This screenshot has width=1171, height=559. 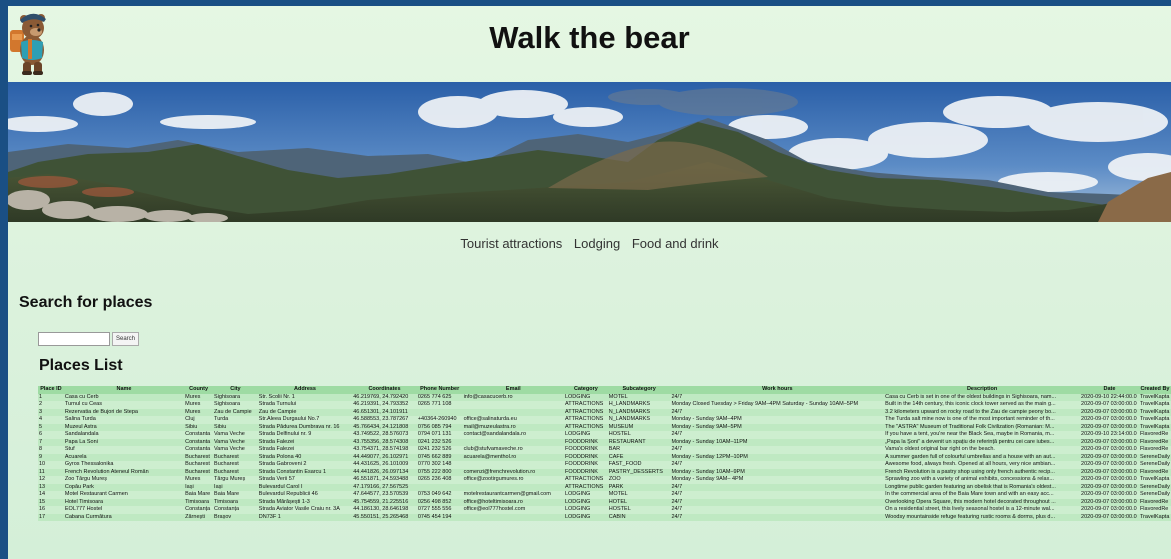 I want to click on table-cell: Baia Mare, so click(x=235, y=495).